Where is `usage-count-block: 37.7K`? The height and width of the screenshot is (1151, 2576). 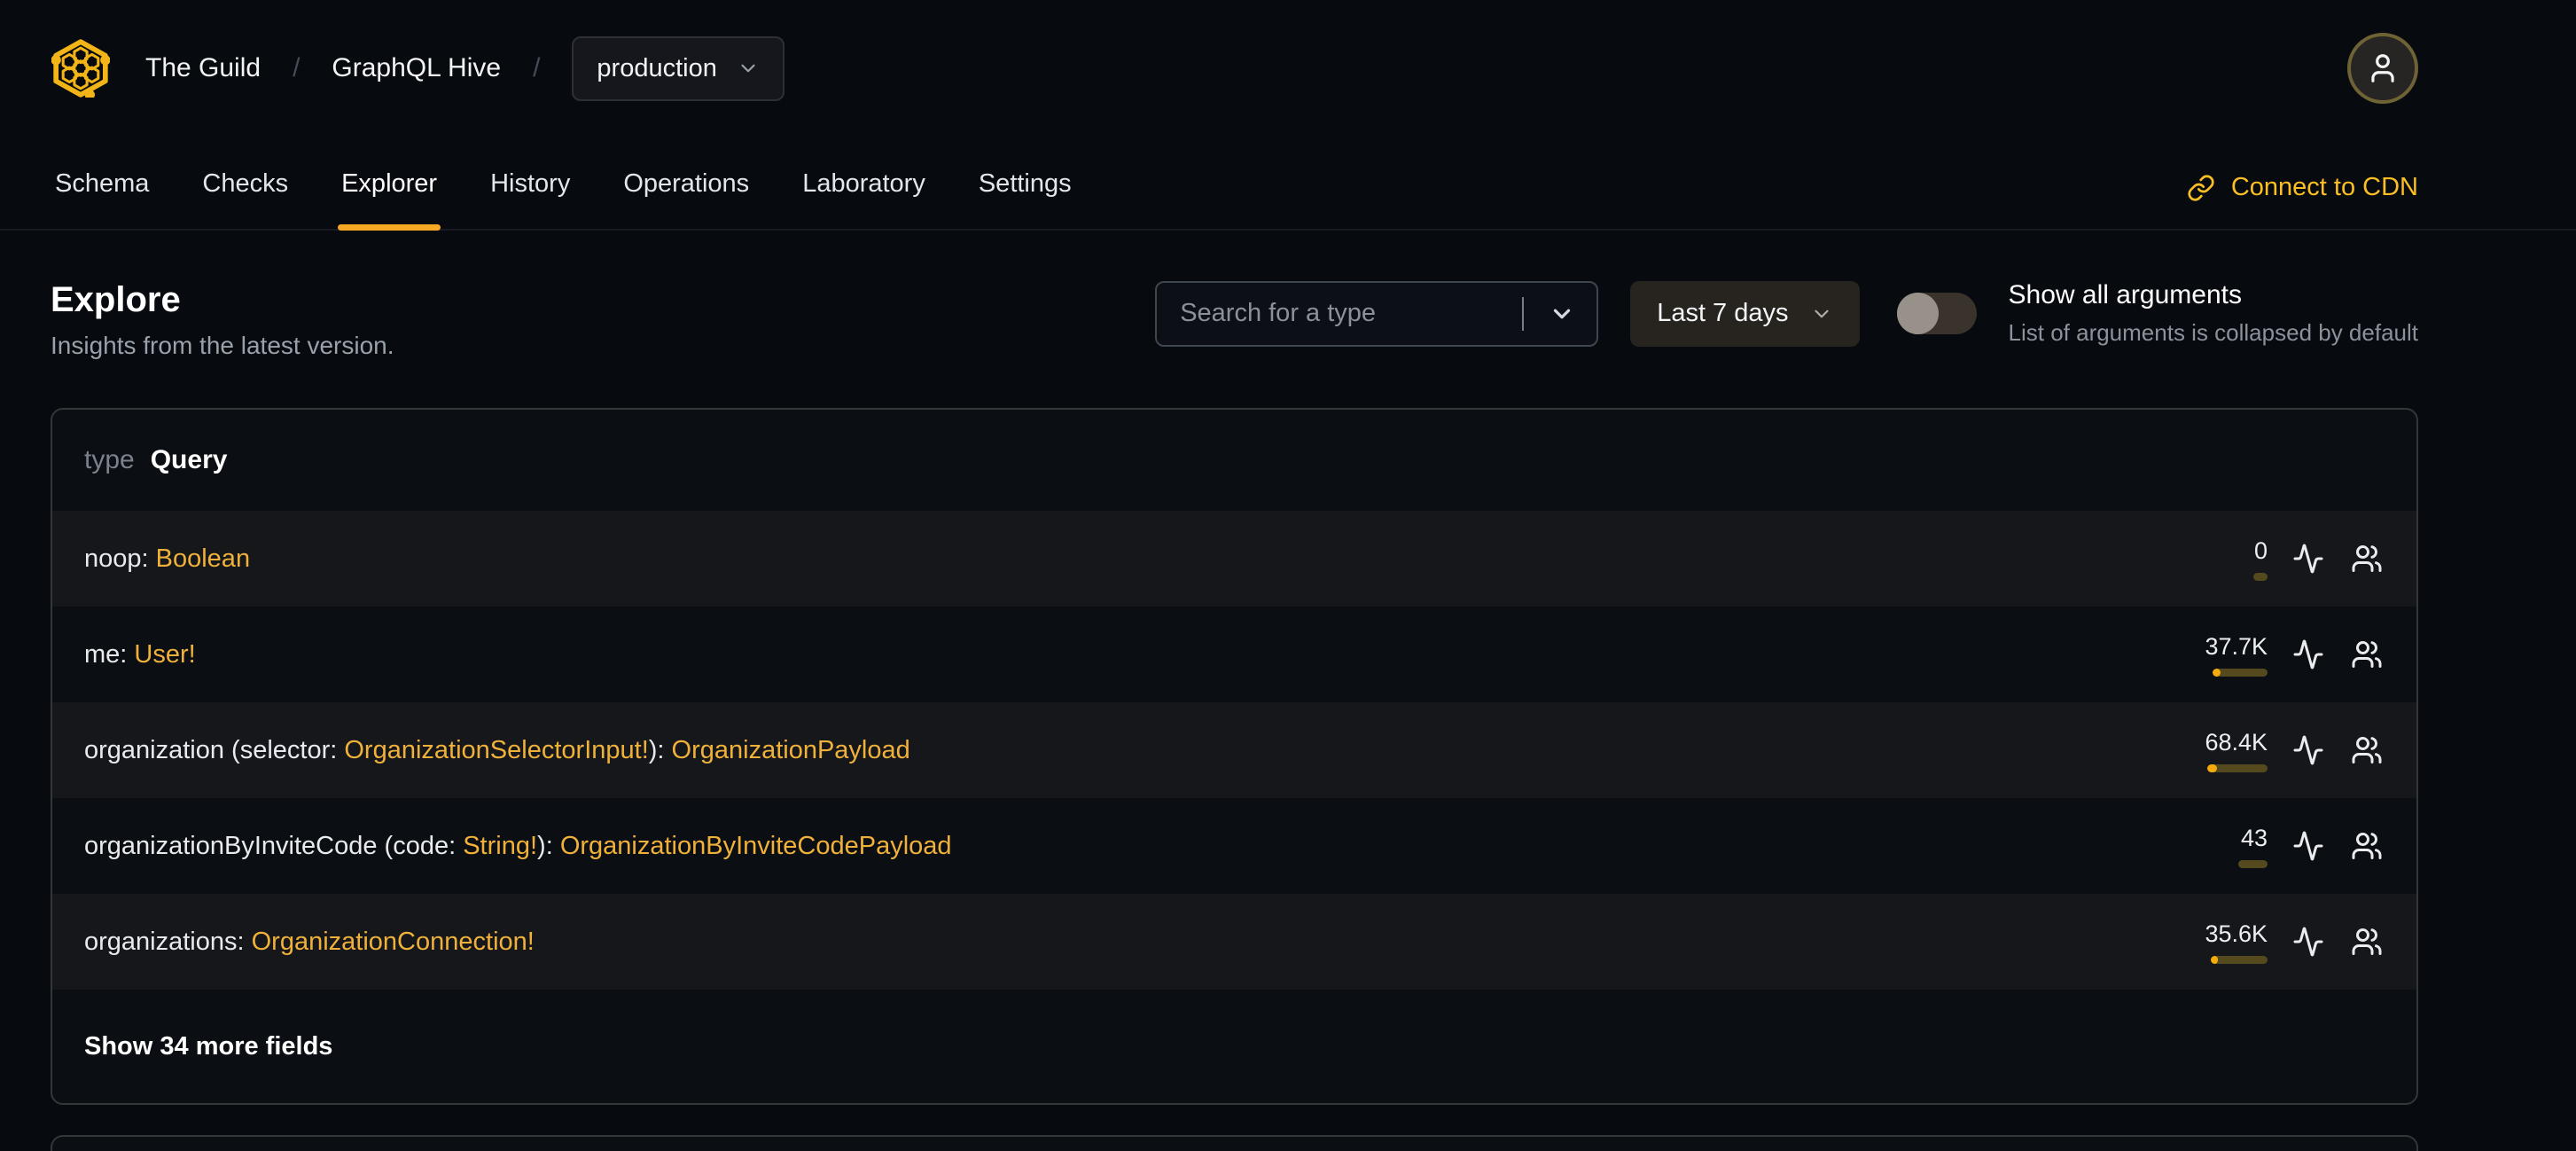 usage-count-block: 37.7K is located at coordinates (2215, 655).